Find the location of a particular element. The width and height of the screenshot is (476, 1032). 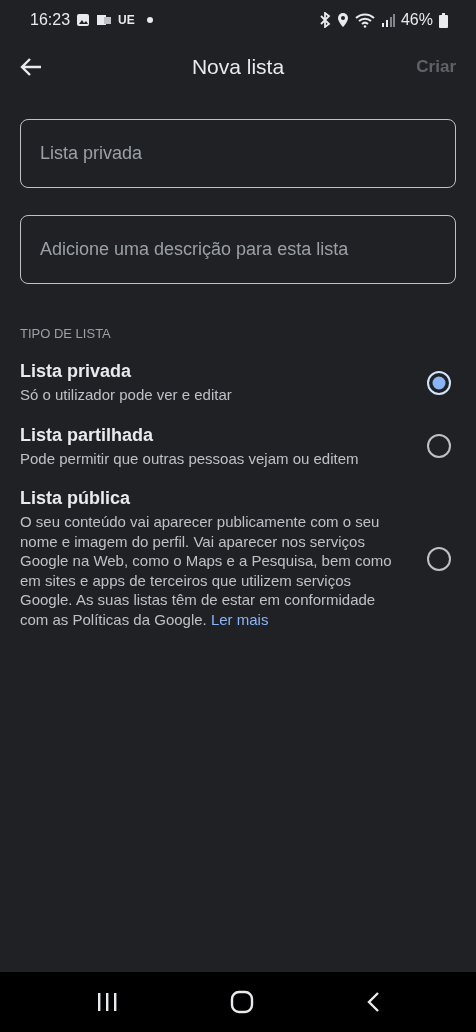

location-icon is located at coordinates (342, 20).